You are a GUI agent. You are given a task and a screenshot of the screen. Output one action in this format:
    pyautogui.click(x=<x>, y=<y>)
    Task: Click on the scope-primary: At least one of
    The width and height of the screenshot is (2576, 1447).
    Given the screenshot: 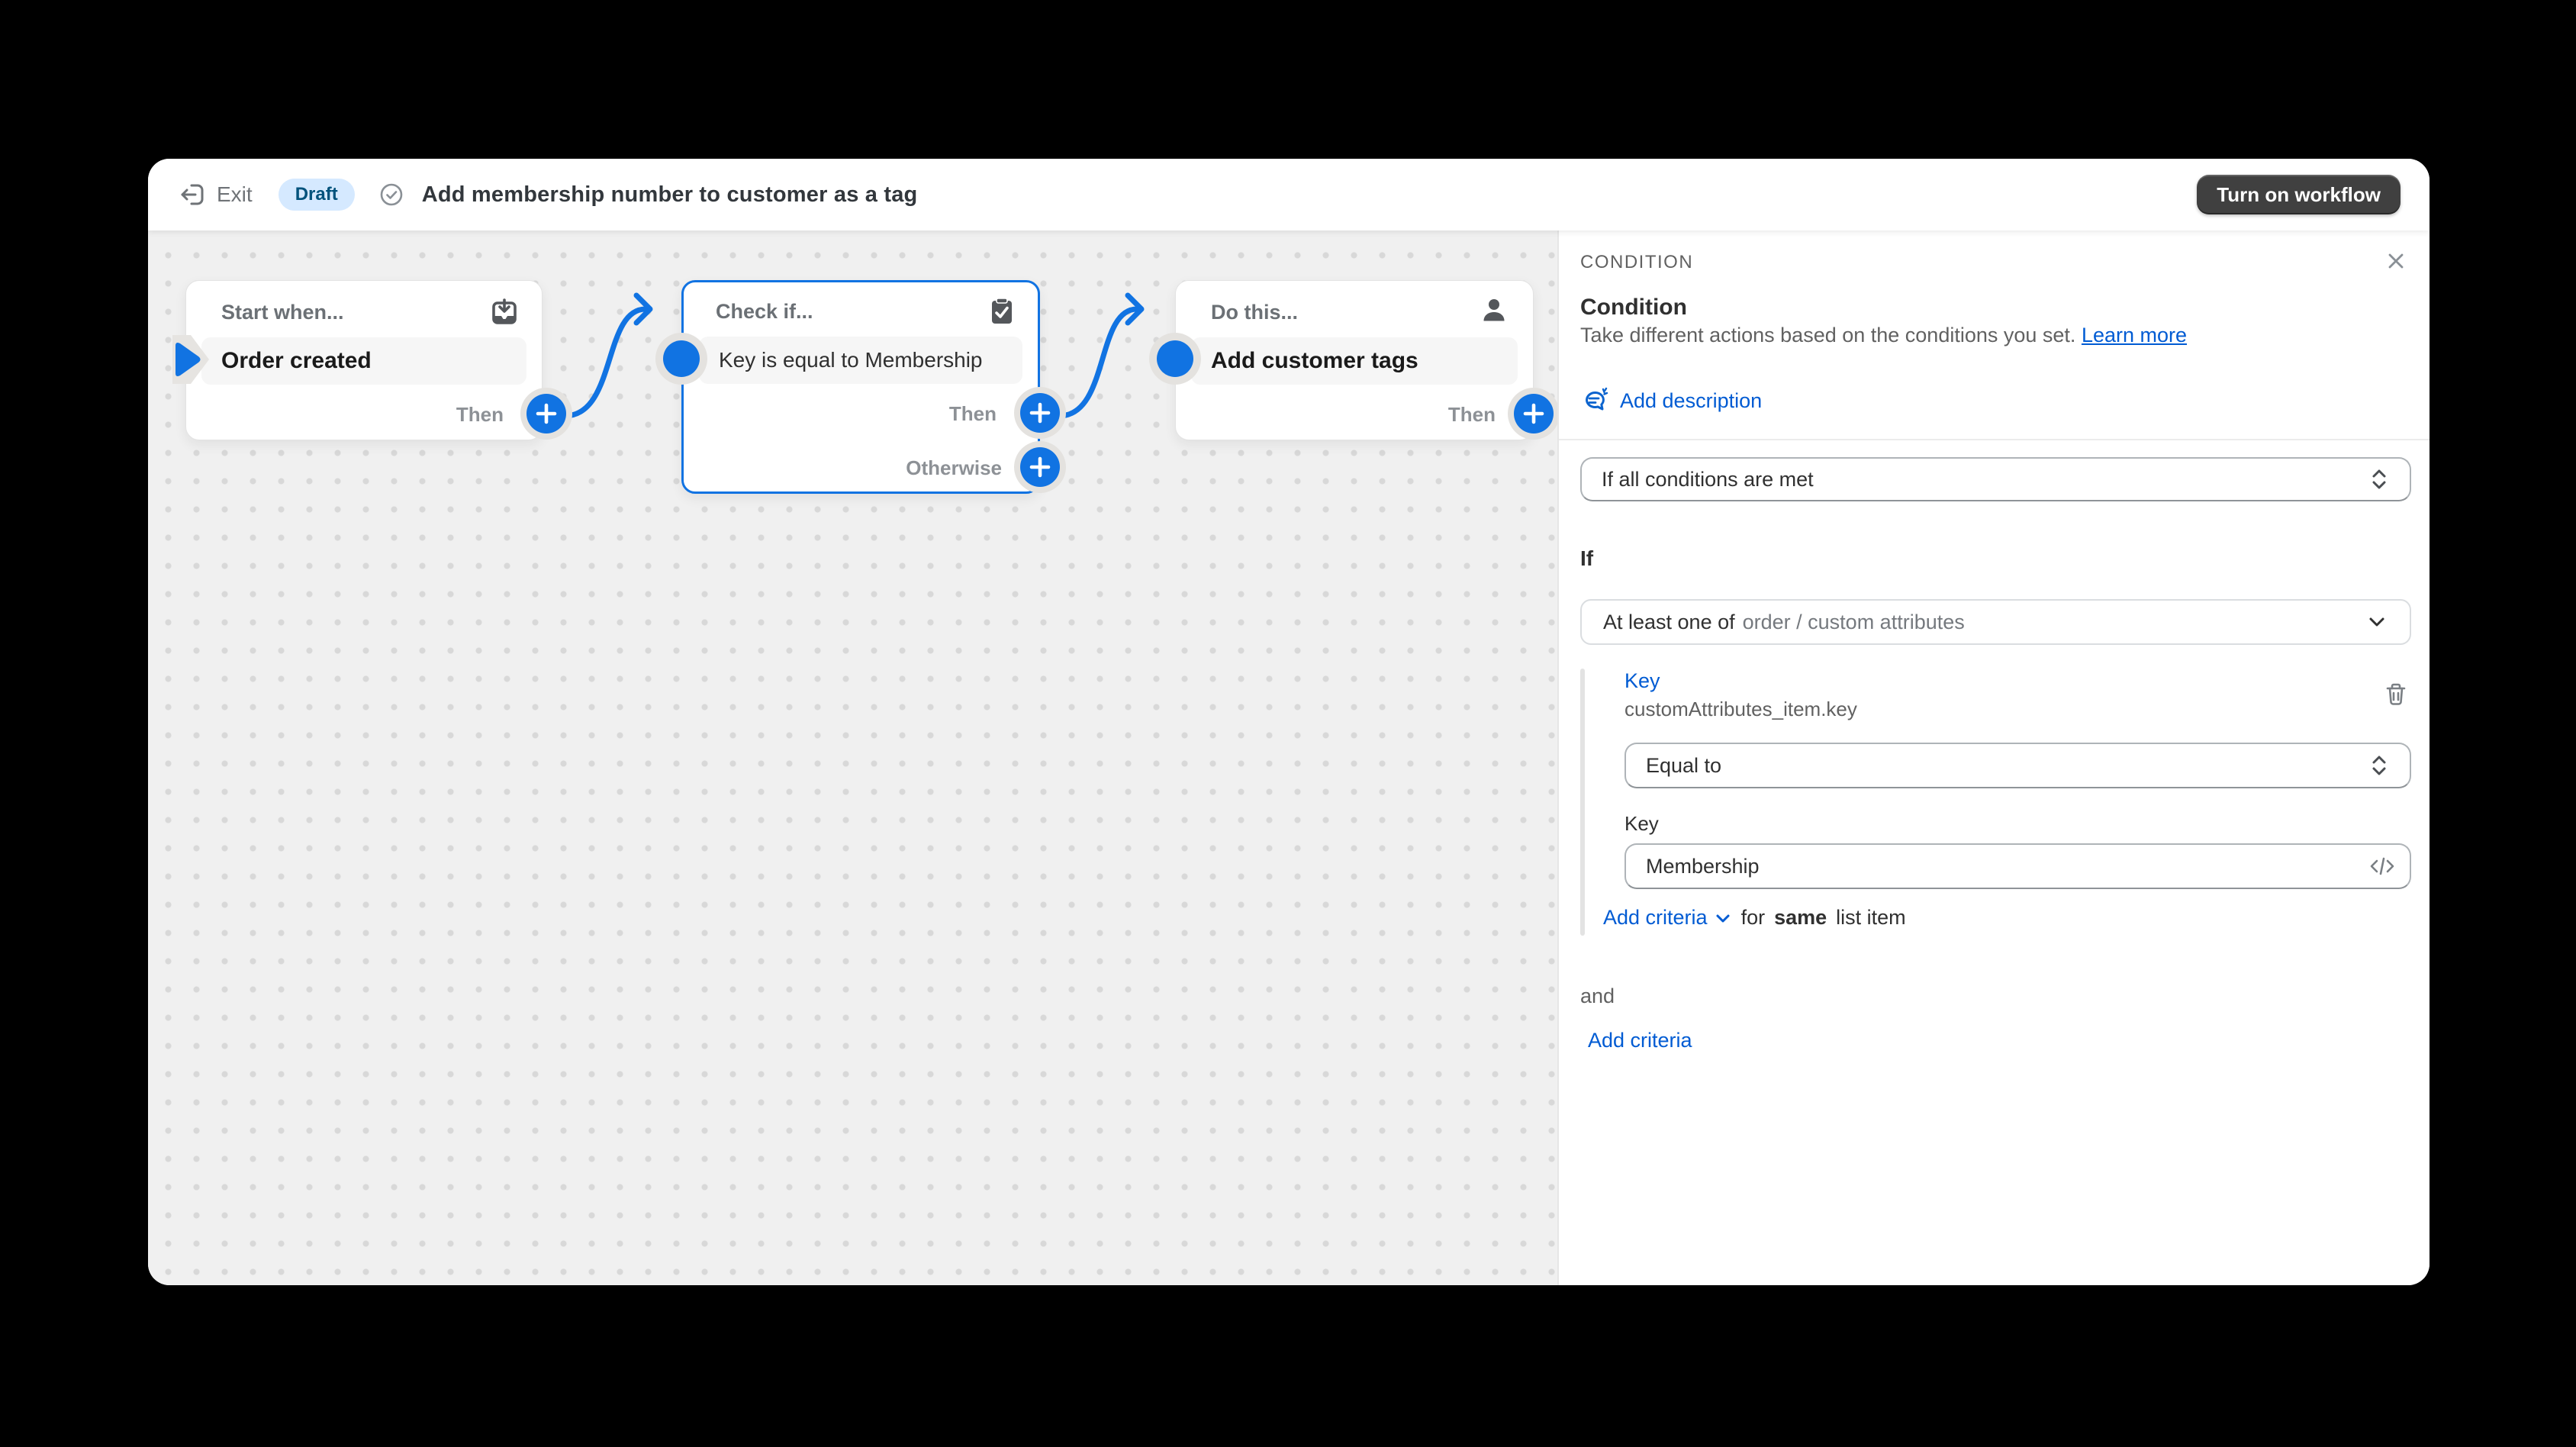 What is the action you would take?
    pyautogui.click(x=1669, y=621)
    